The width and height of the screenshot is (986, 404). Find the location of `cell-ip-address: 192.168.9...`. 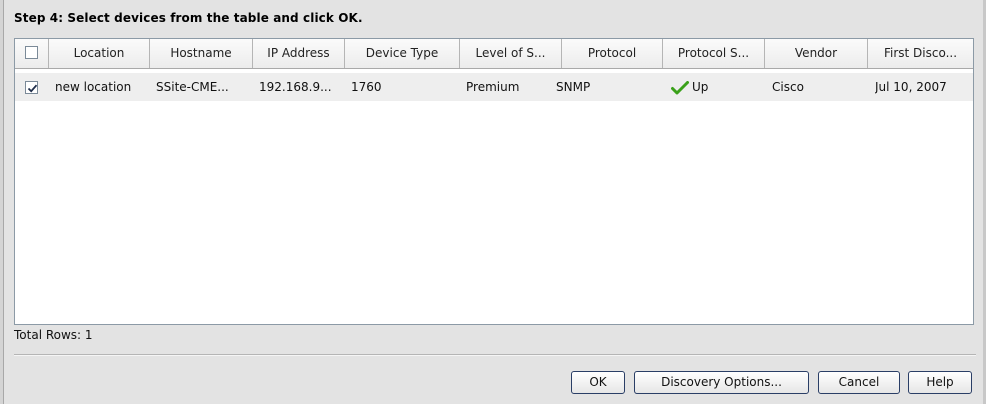

cell-ip-address: 192.168.9... is located at coordinates (295, 87).